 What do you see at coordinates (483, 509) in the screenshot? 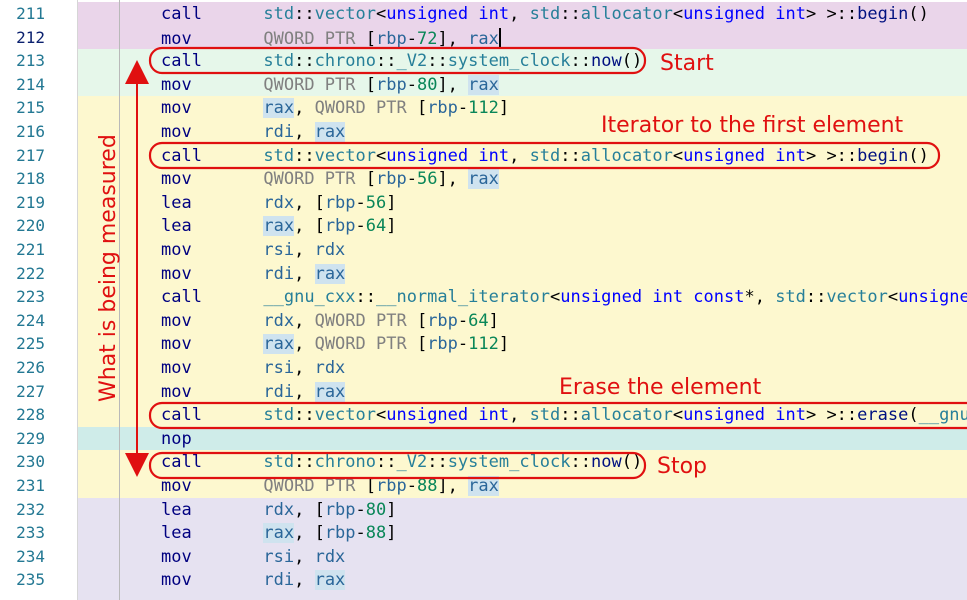
I see `code-line: 232 lea rdx, [rbp-80]` at bounding box center [483, 509].